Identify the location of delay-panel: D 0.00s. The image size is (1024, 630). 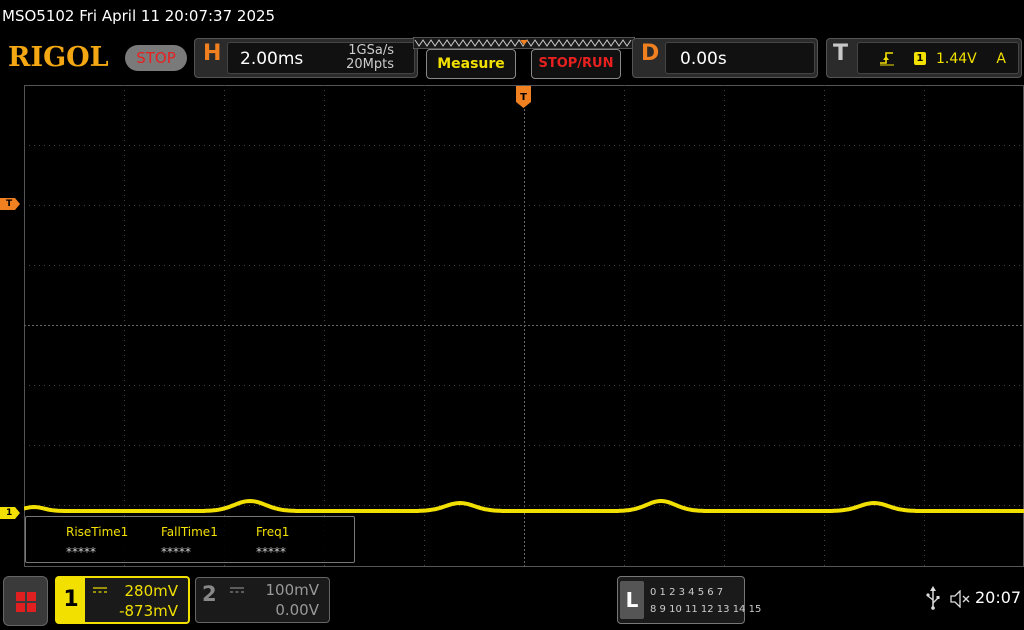
(725, 58).